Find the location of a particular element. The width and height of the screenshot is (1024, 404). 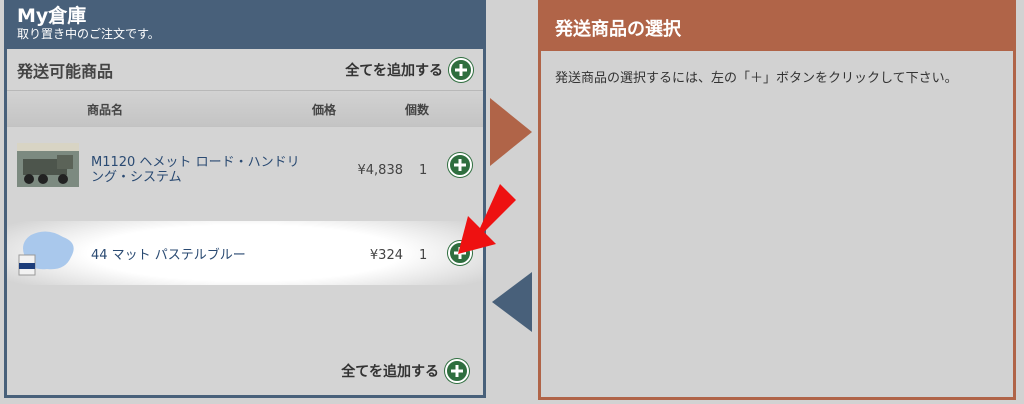

left-arrow-icon is located at coordinates (512, 302).